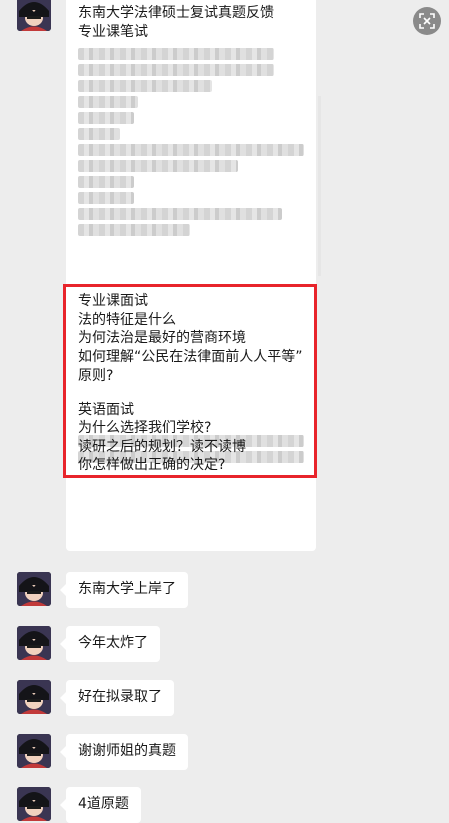 This screenshot has height=823, width=449. Describe the element at coordinates (152, 465) in the screenshot. I see `highlight-line: 你怎样做出正确的决定?` at that location.